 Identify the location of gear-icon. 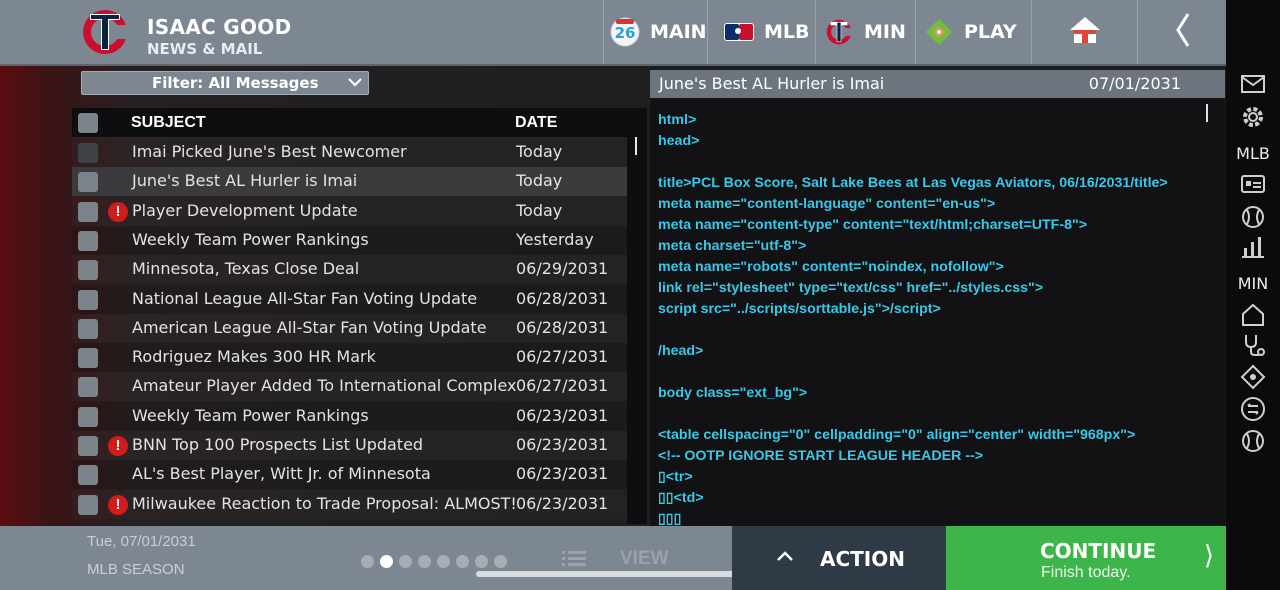
(1253, 117).